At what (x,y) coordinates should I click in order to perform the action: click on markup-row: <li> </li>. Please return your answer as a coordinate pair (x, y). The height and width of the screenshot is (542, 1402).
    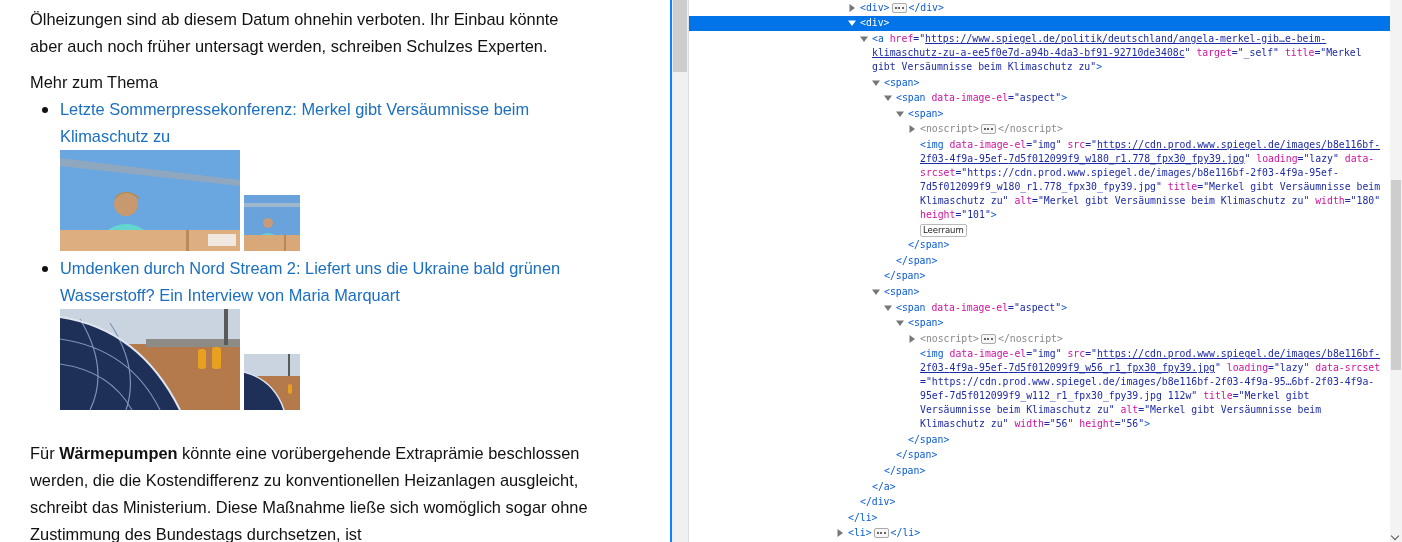
    Looking at the image, I should click on (1039, 533).